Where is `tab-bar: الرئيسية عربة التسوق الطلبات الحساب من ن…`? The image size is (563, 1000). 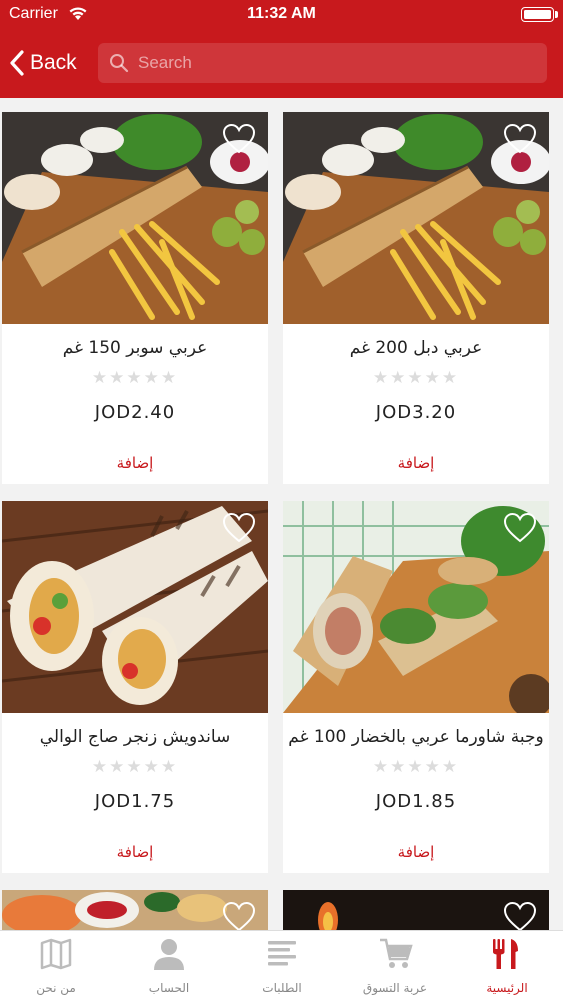 tab-bar: الرئيسية عربة التسوق الطلبات الحساب من ن… is located at coordinates (281, 965).